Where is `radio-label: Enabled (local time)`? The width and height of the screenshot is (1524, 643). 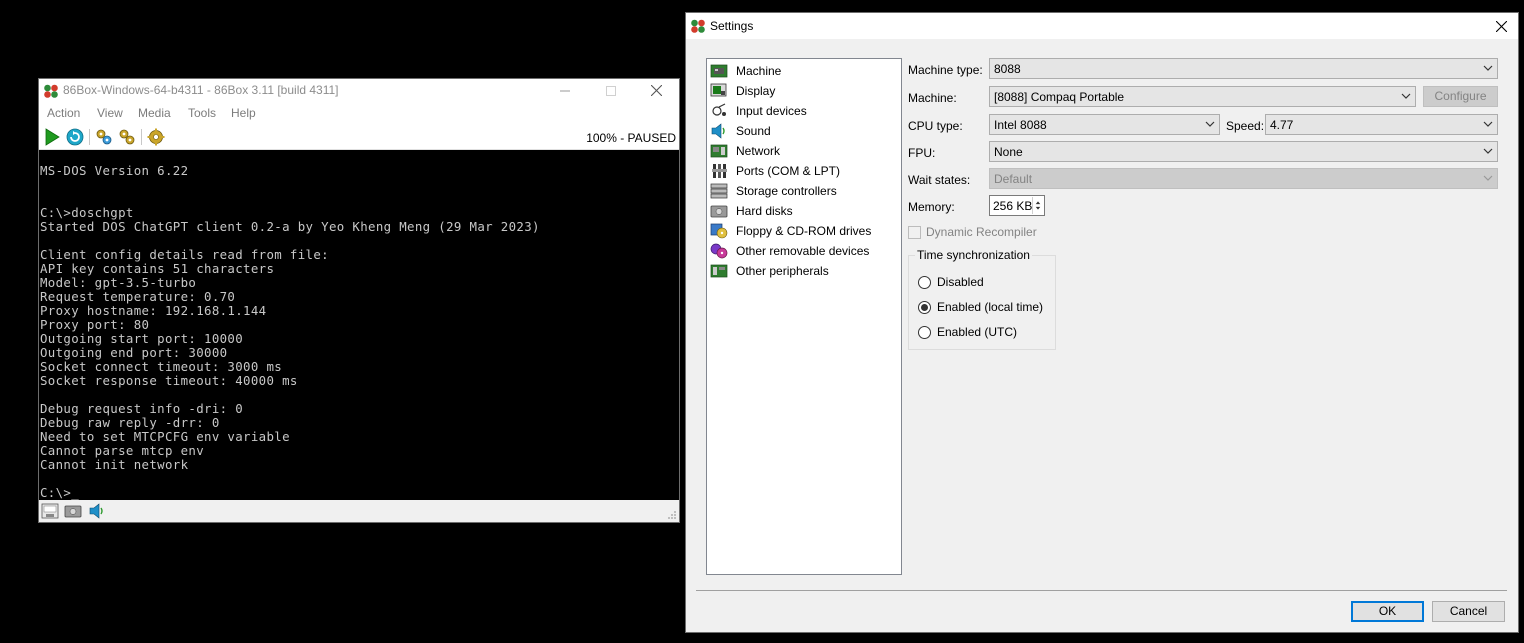 radio-label: Enabled (local time) is located at coordinates (990, 307).